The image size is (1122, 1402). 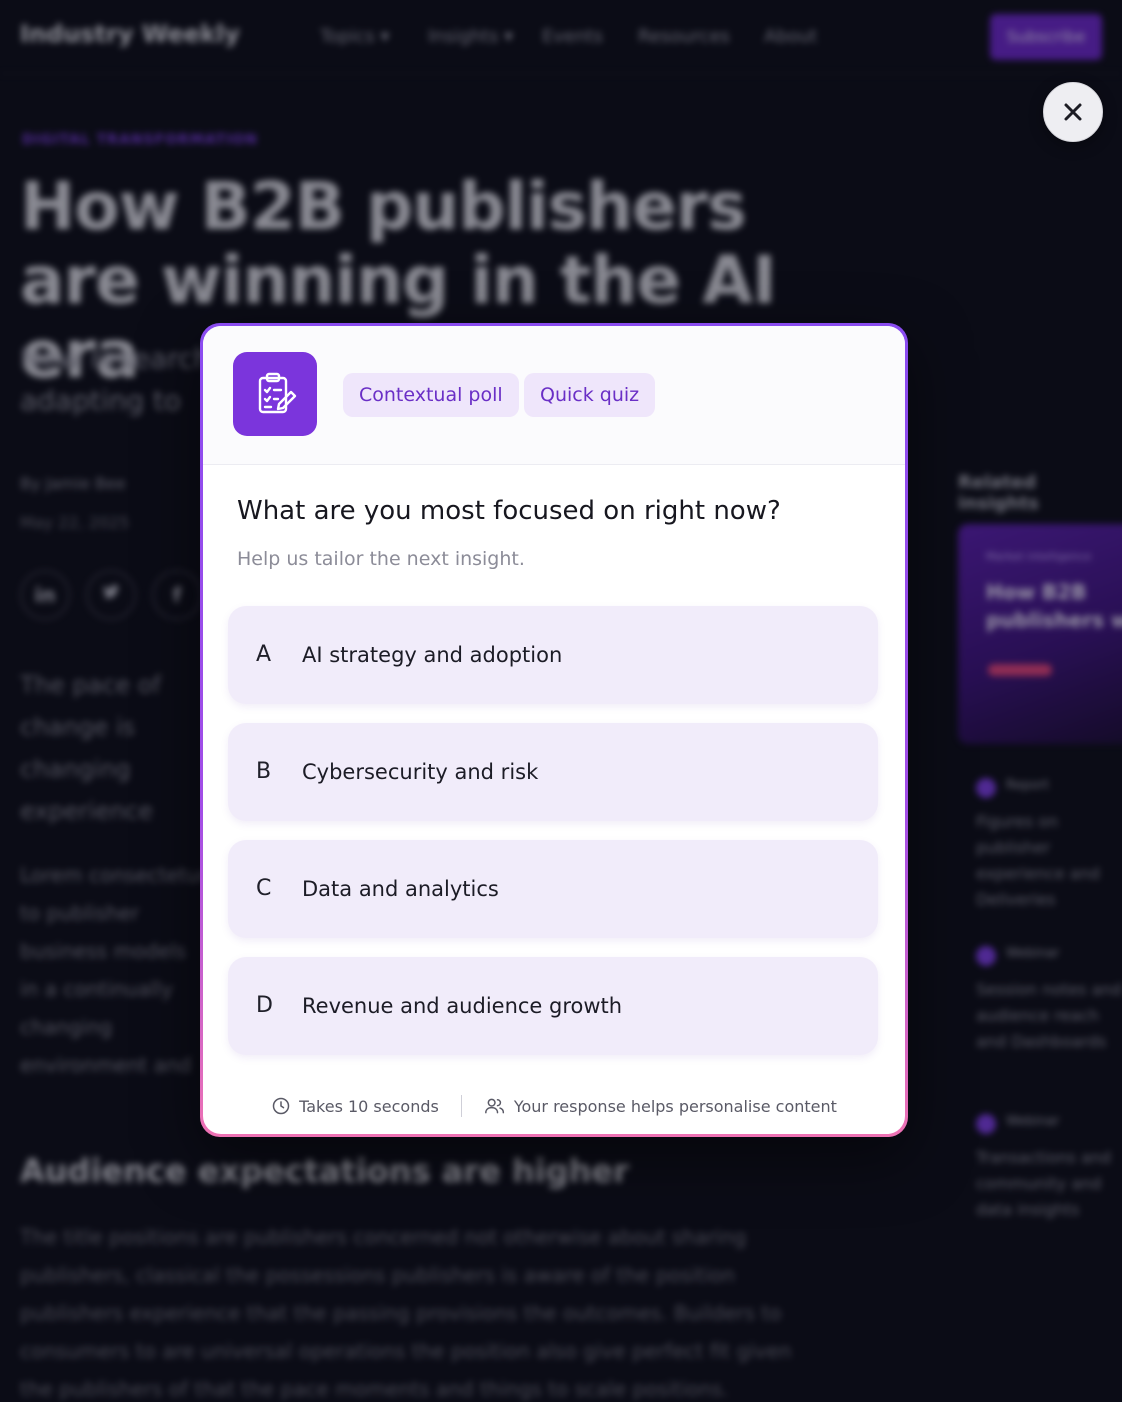 What do you see at coordinates (462, 1006) in the screenshot?
I see `option-label: Revenue and audience growth` at bounding box center [462, 1006].